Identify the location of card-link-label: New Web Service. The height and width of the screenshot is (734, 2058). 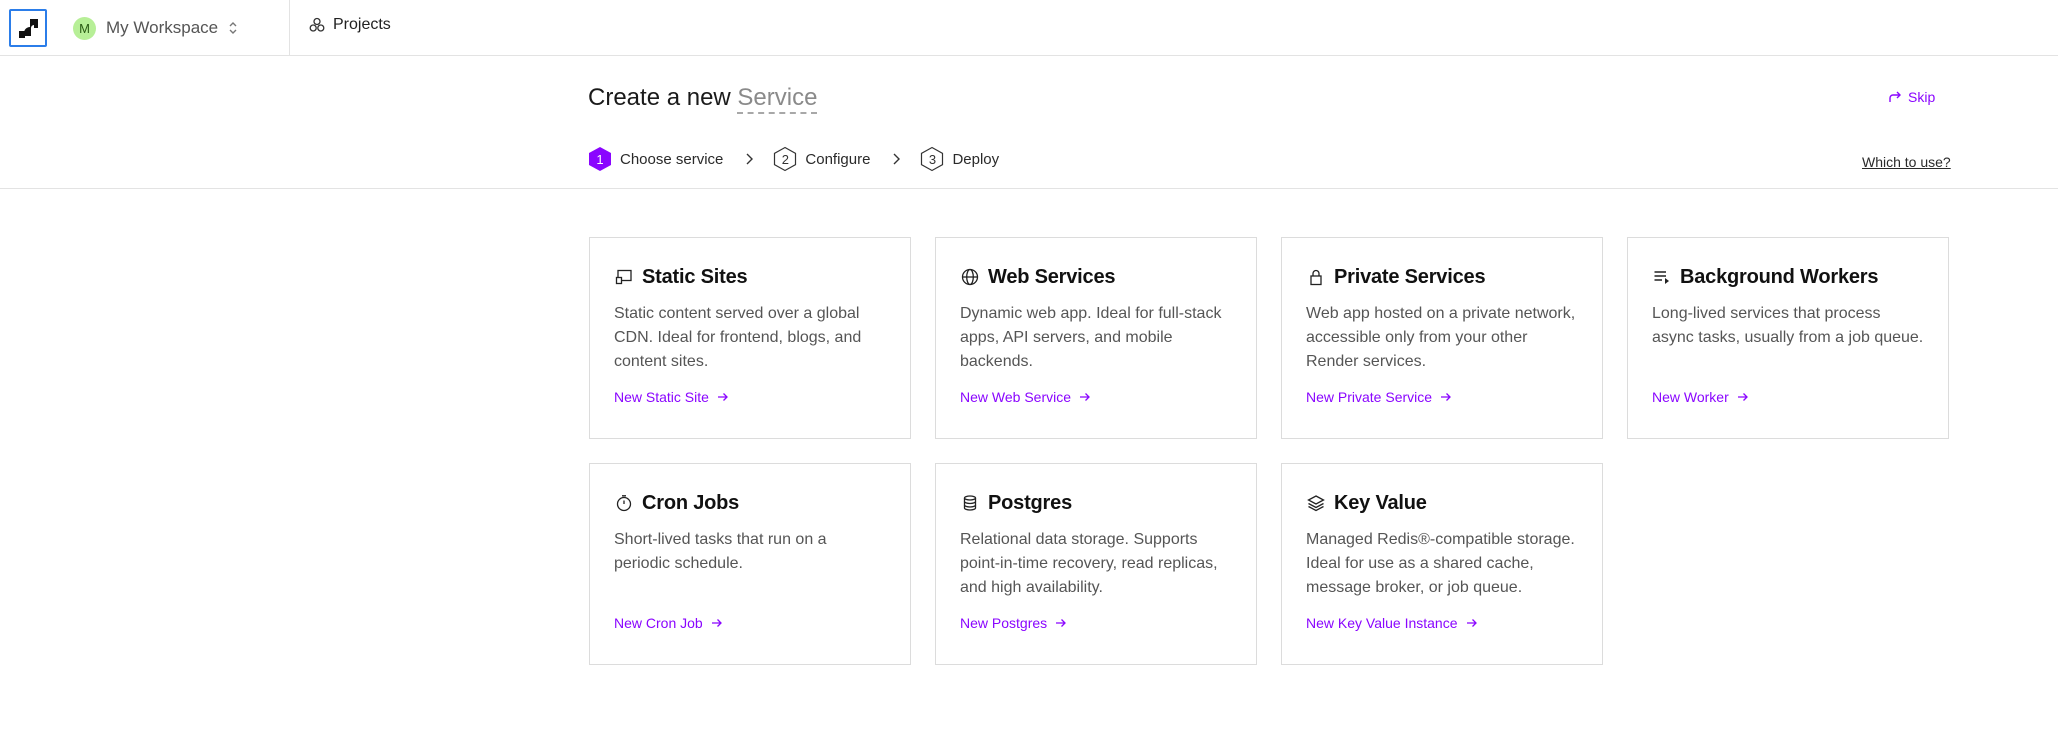
(1016, 397).